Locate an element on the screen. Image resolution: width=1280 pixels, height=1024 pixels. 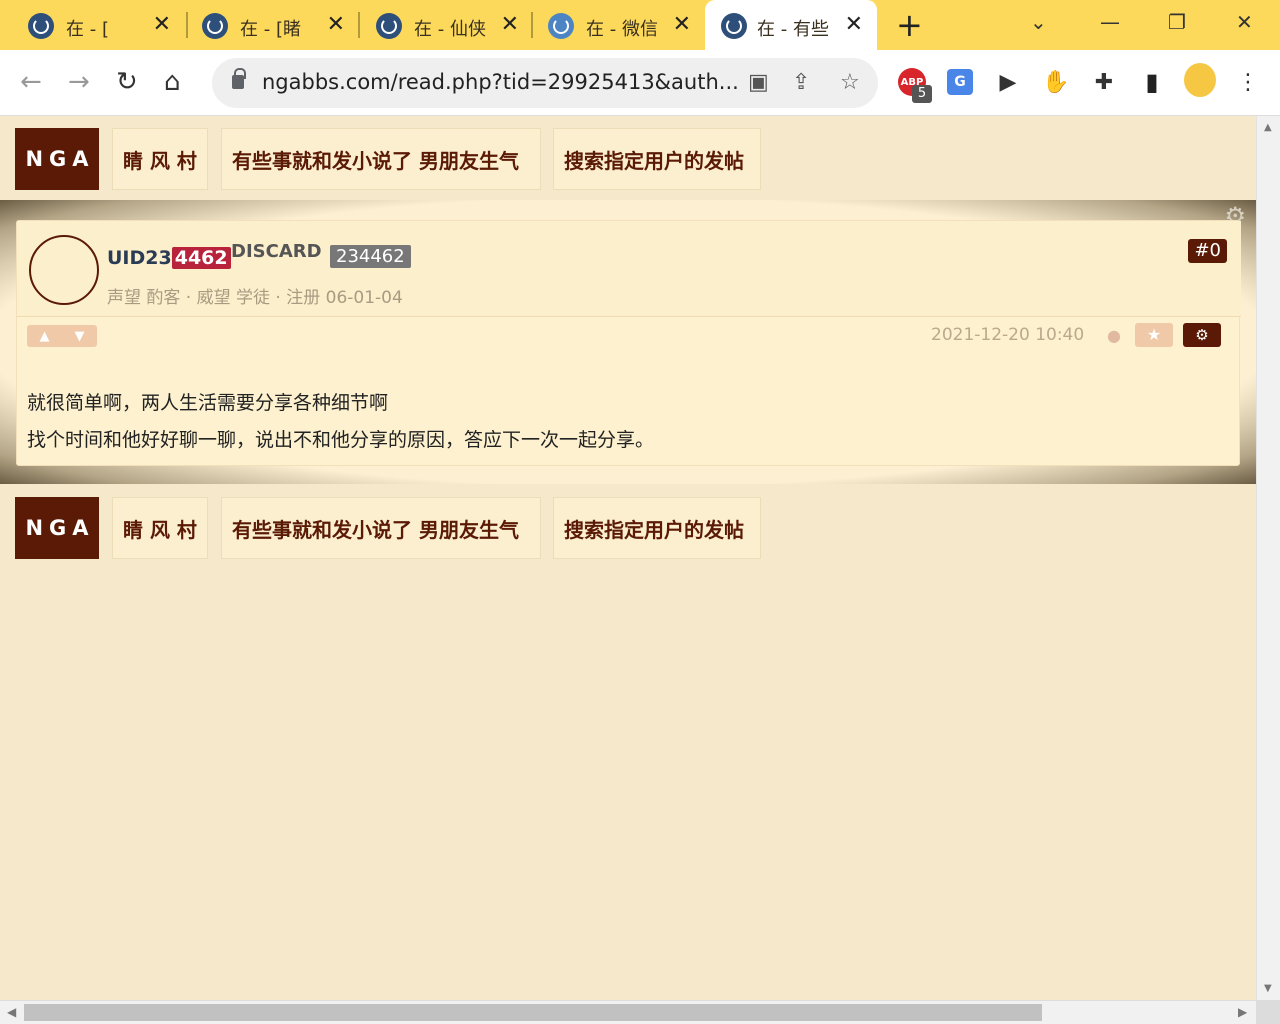
forward-icon: → is located at coordinates (79, 82).